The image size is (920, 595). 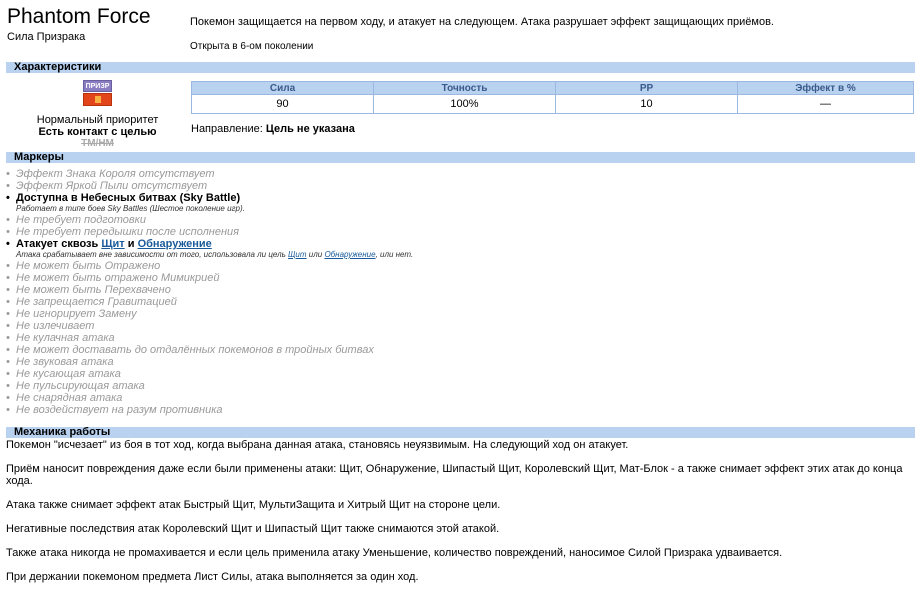 I want to click on contact-text: Есть контакт с целью, so click(x=97, y=132).